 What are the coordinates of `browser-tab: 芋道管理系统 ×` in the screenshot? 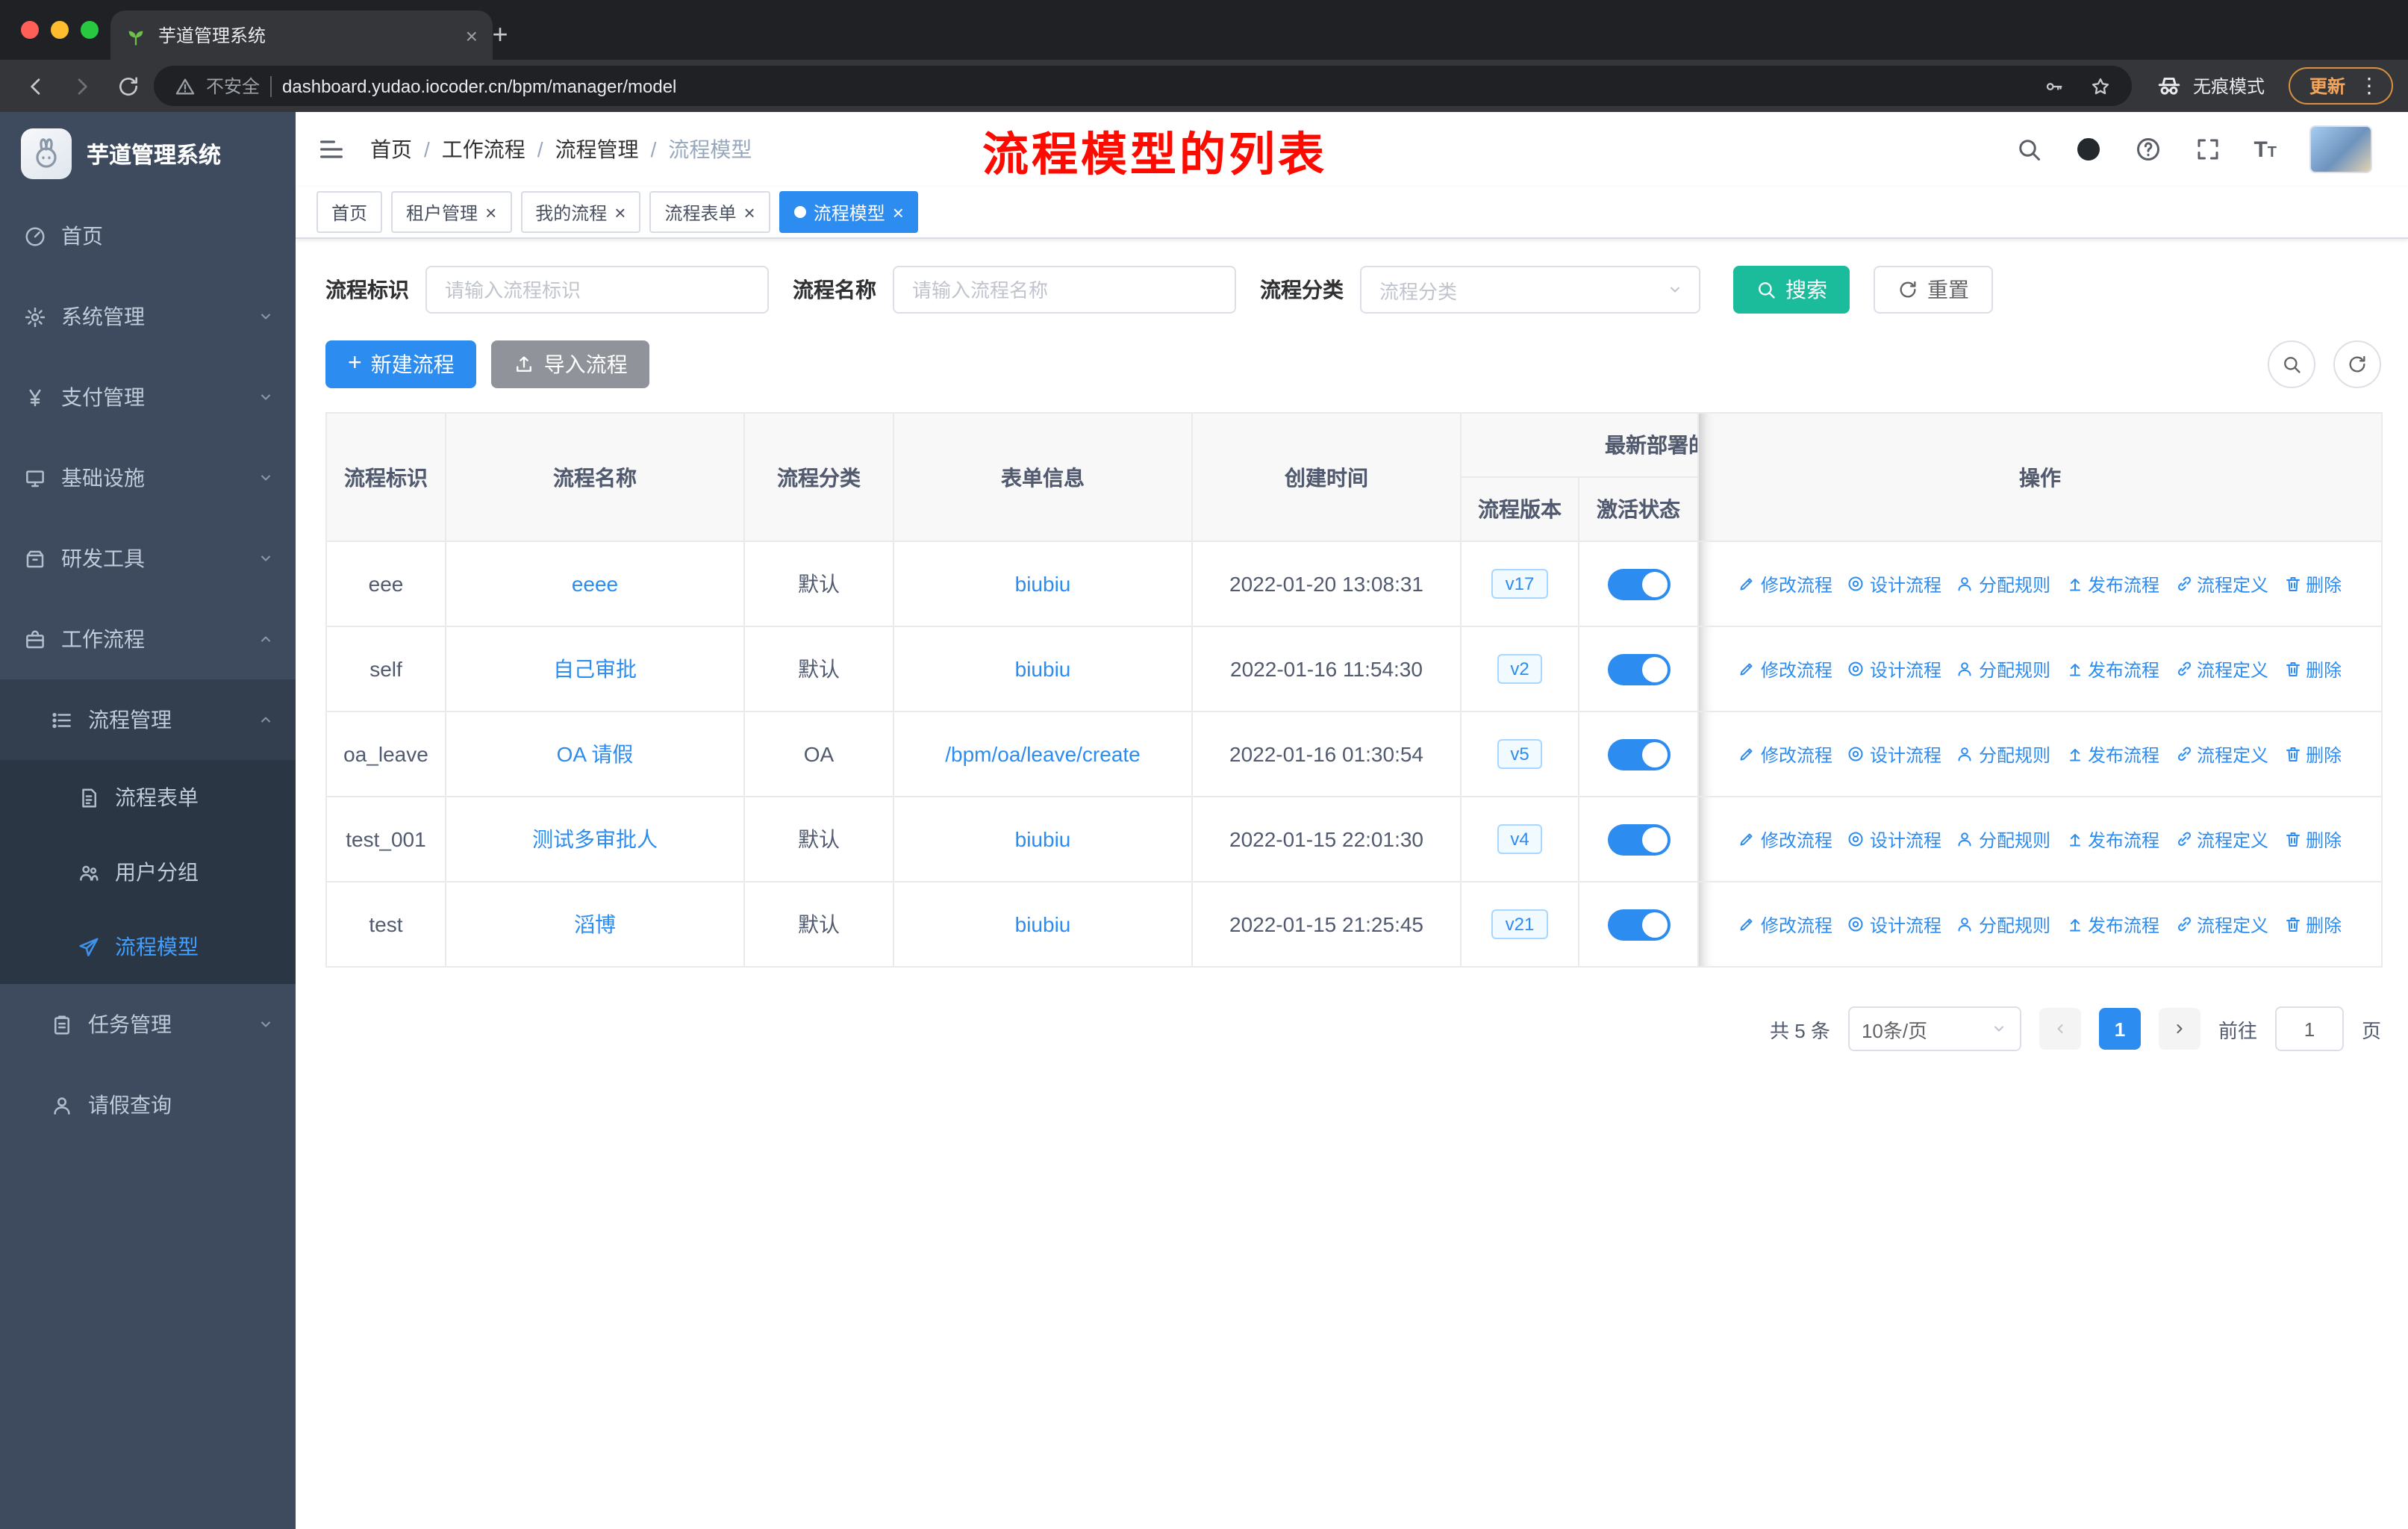 It's located at (301, 35).